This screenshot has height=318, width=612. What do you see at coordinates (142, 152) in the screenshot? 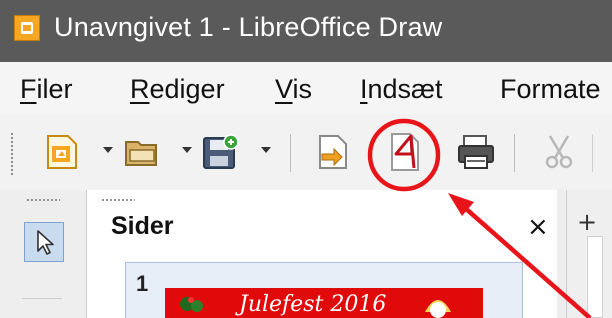
I see `open-folder-icon` at bounding box center [142, 152].